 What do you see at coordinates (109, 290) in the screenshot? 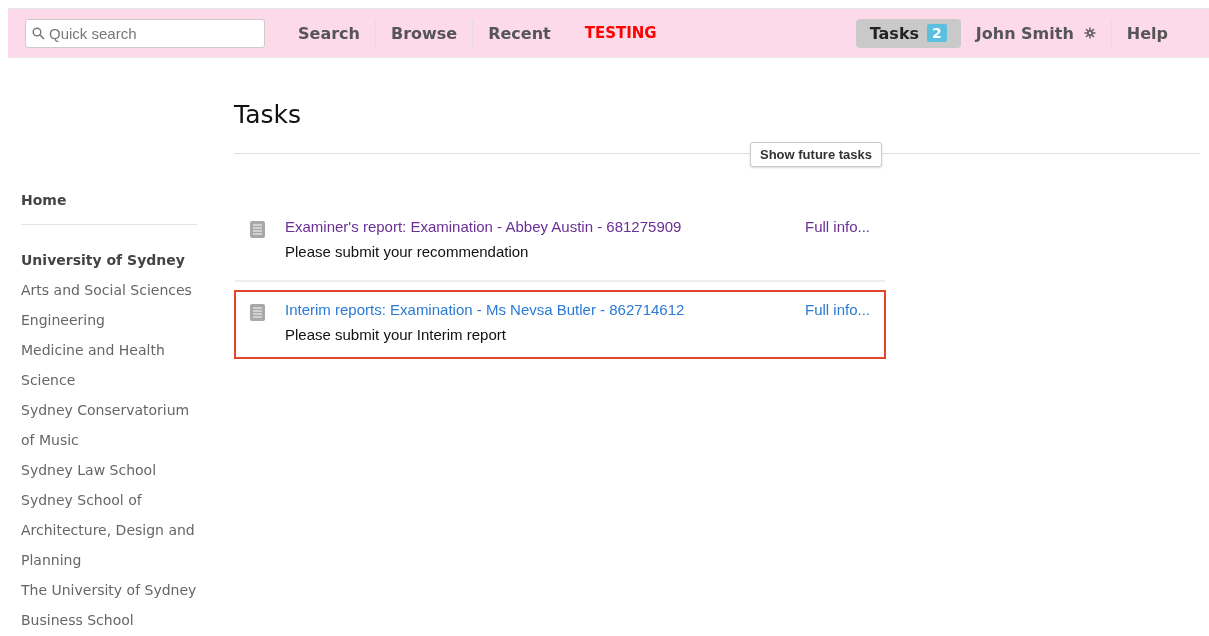
I see `sidebar-item: Arts and Social Sciences` at bounding box center [109, 290].